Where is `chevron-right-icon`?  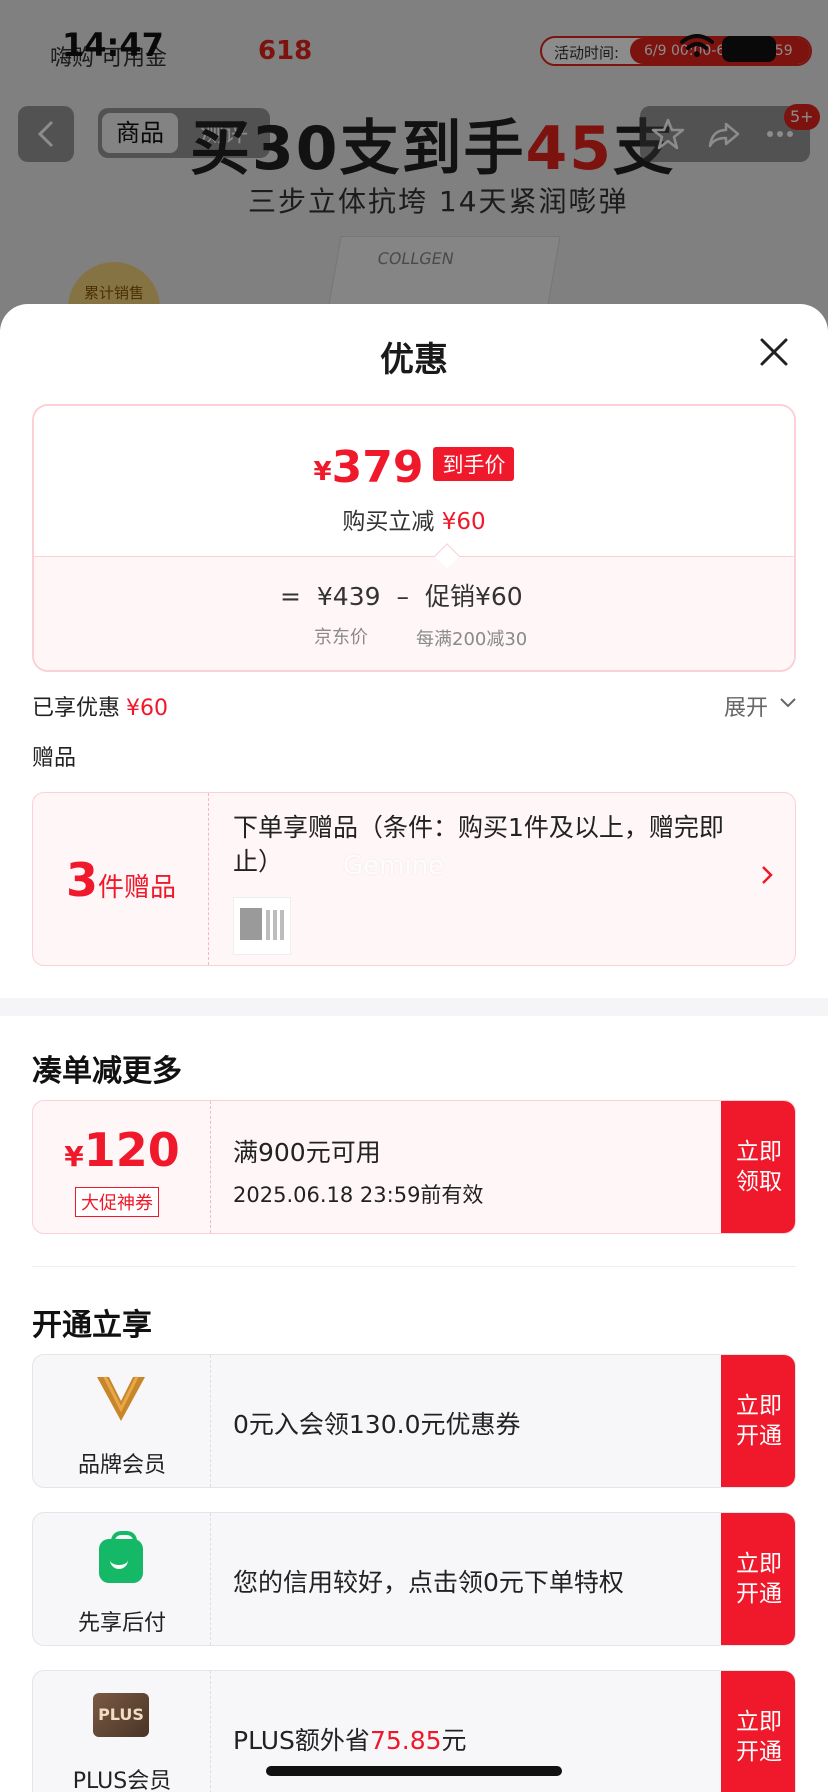
chevron-right-icon is located at coordinates (767, 875).